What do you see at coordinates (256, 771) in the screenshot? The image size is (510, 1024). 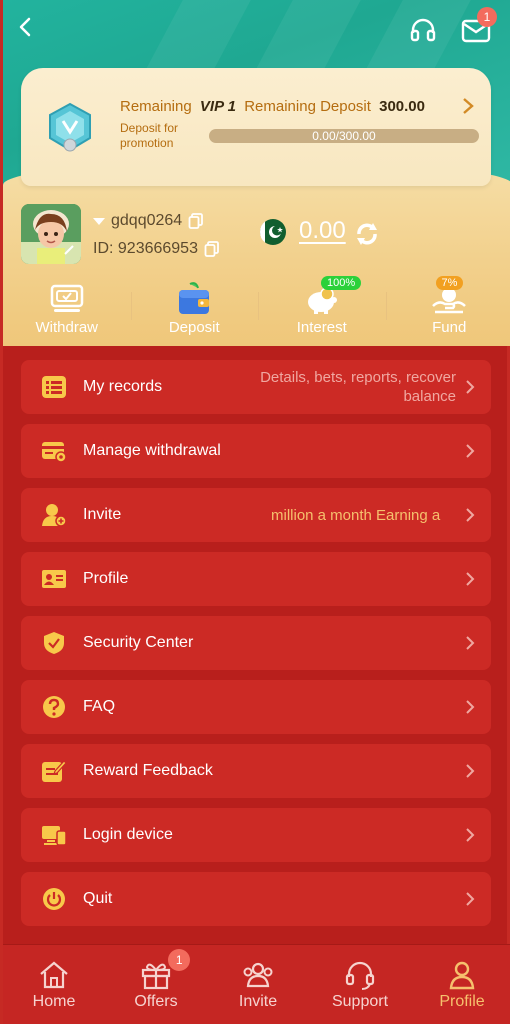 I see `menu-item-reward-feedback: Reward Feedback` at bounding box center [256, 771].